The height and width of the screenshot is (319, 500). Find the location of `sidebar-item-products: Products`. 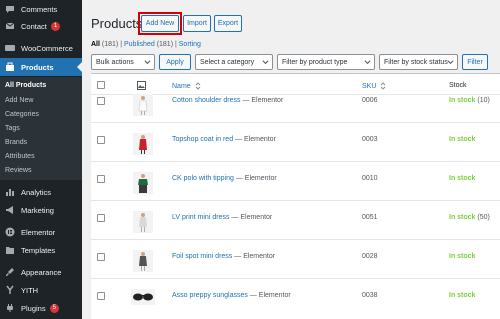

sidebar-item-products: Products is located at coordinates (41, 67).